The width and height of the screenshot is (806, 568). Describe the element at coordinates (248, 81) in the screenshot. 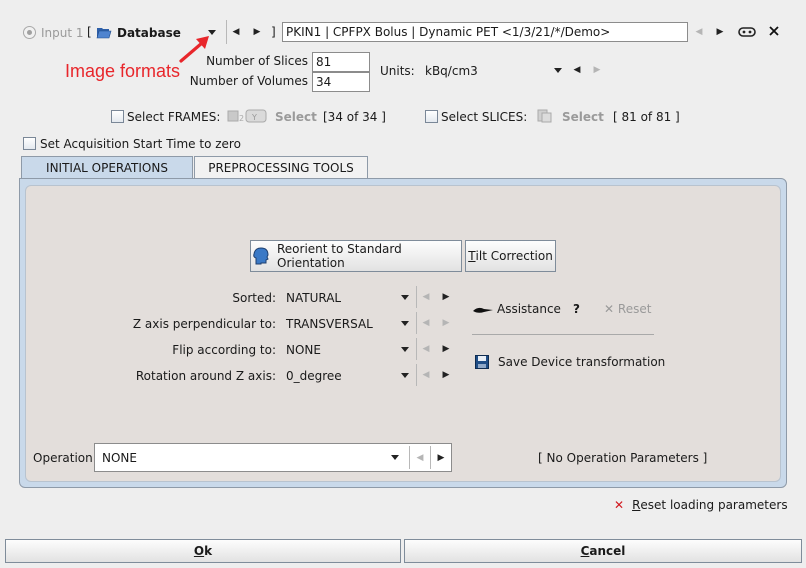

I see `volumes-label: Number of Volumes` at that location.